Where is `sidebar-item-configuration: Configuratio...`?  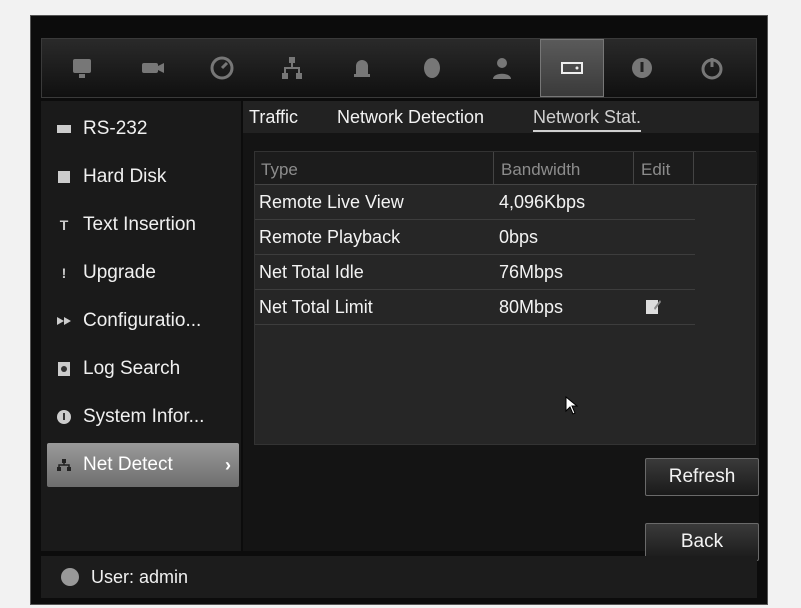
sidebar-item-configuration: Configuratio... is located at coordinates (143, 321).